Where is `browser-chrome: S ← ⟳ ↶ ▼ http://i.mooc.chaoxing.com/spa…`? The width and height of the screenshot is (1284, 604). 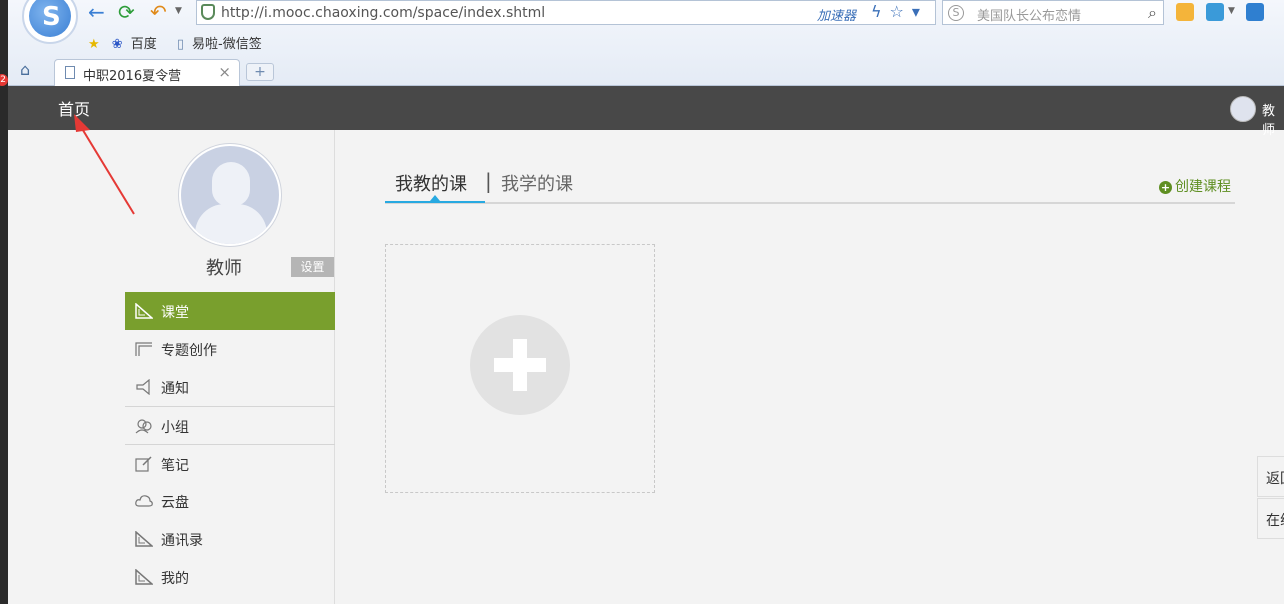 browser-chrome: S ← ⟳ ↶ ▼ http://i.mooc.chaoxing.com/spa… is located at coordinates (642, 43).